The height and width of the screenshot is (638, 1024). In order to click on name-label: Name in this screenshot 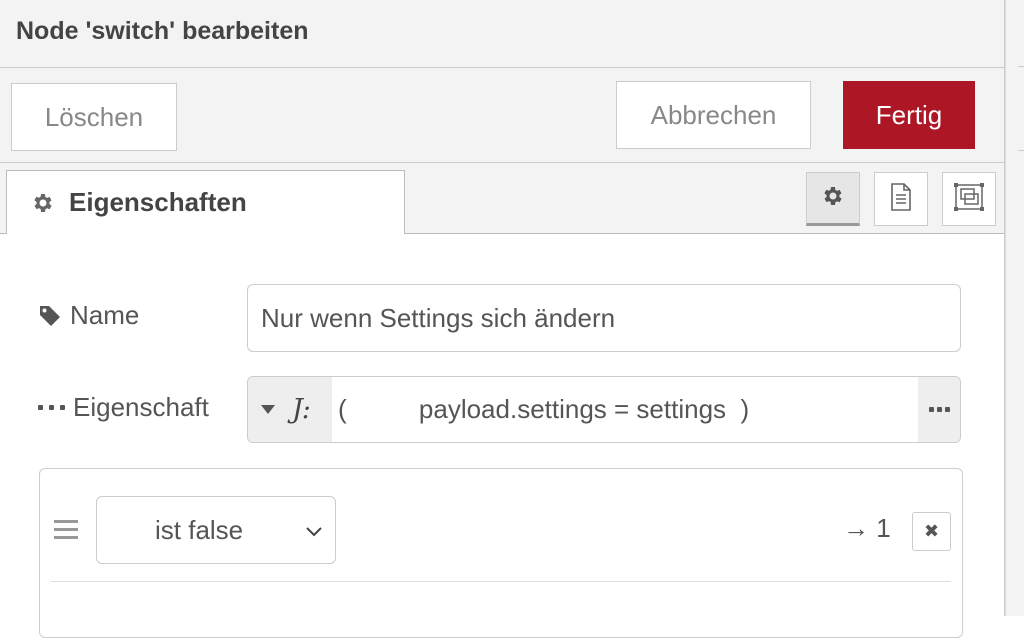, I will do `click(105, 315)`.